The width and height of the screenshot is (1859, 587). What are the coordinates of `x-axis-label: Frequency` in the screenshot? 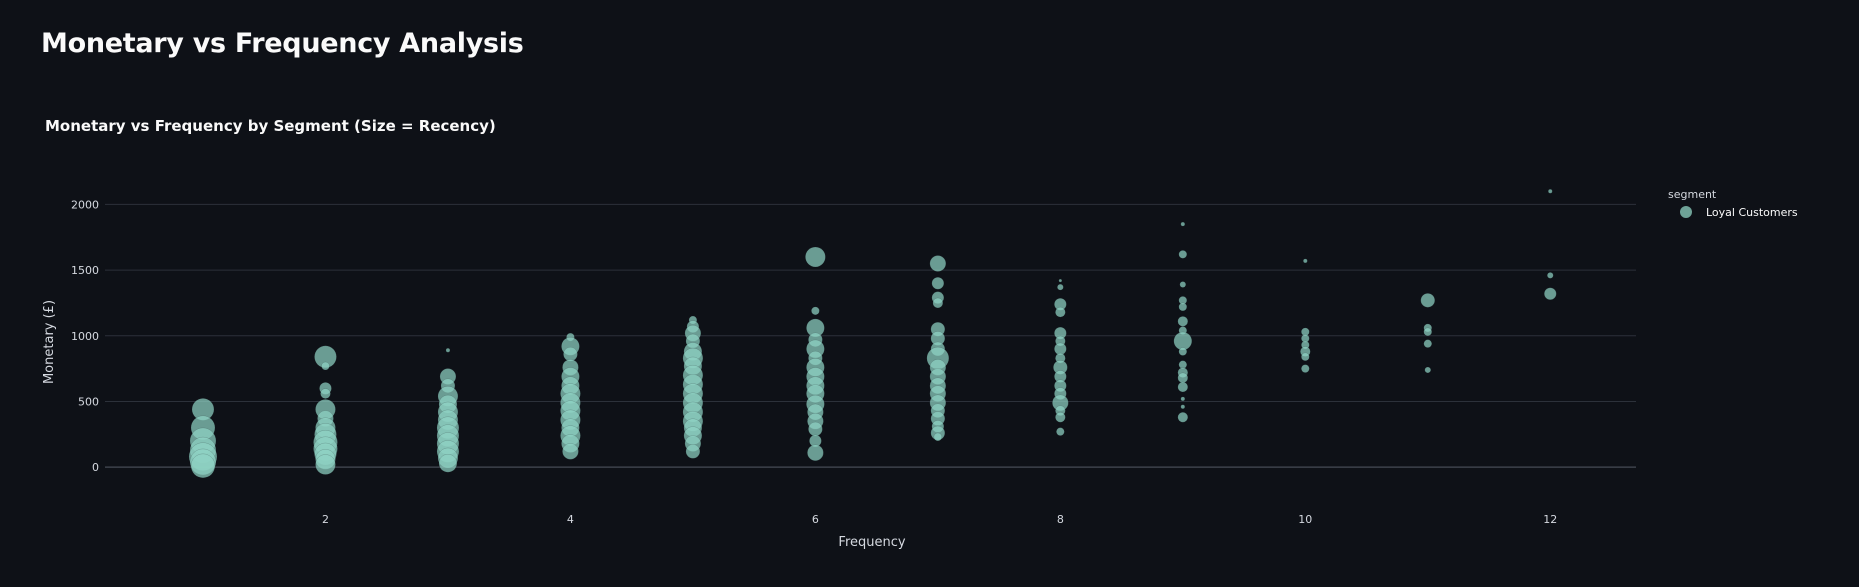 It's located at (871, 542).